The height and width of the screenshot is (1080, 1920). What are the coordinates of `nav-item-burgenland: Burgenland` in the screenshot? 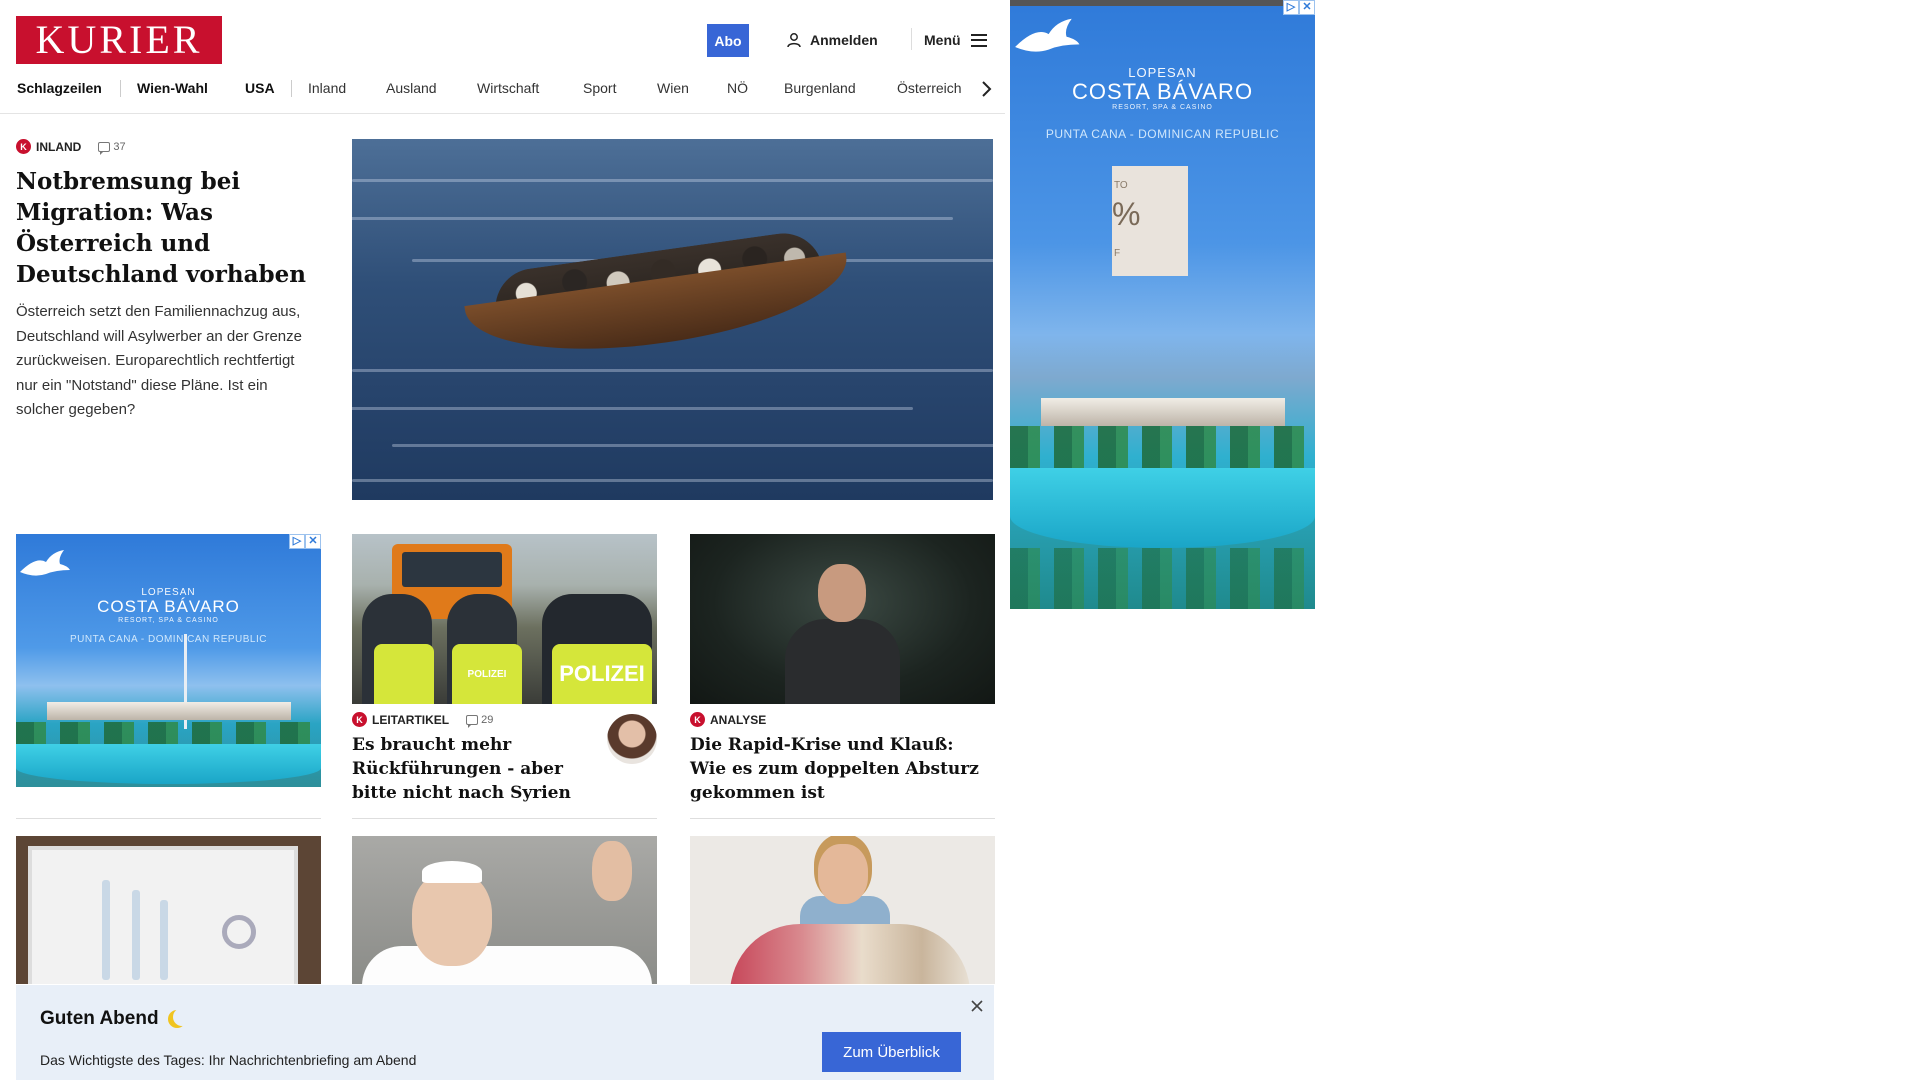 It's located at (820, 88).